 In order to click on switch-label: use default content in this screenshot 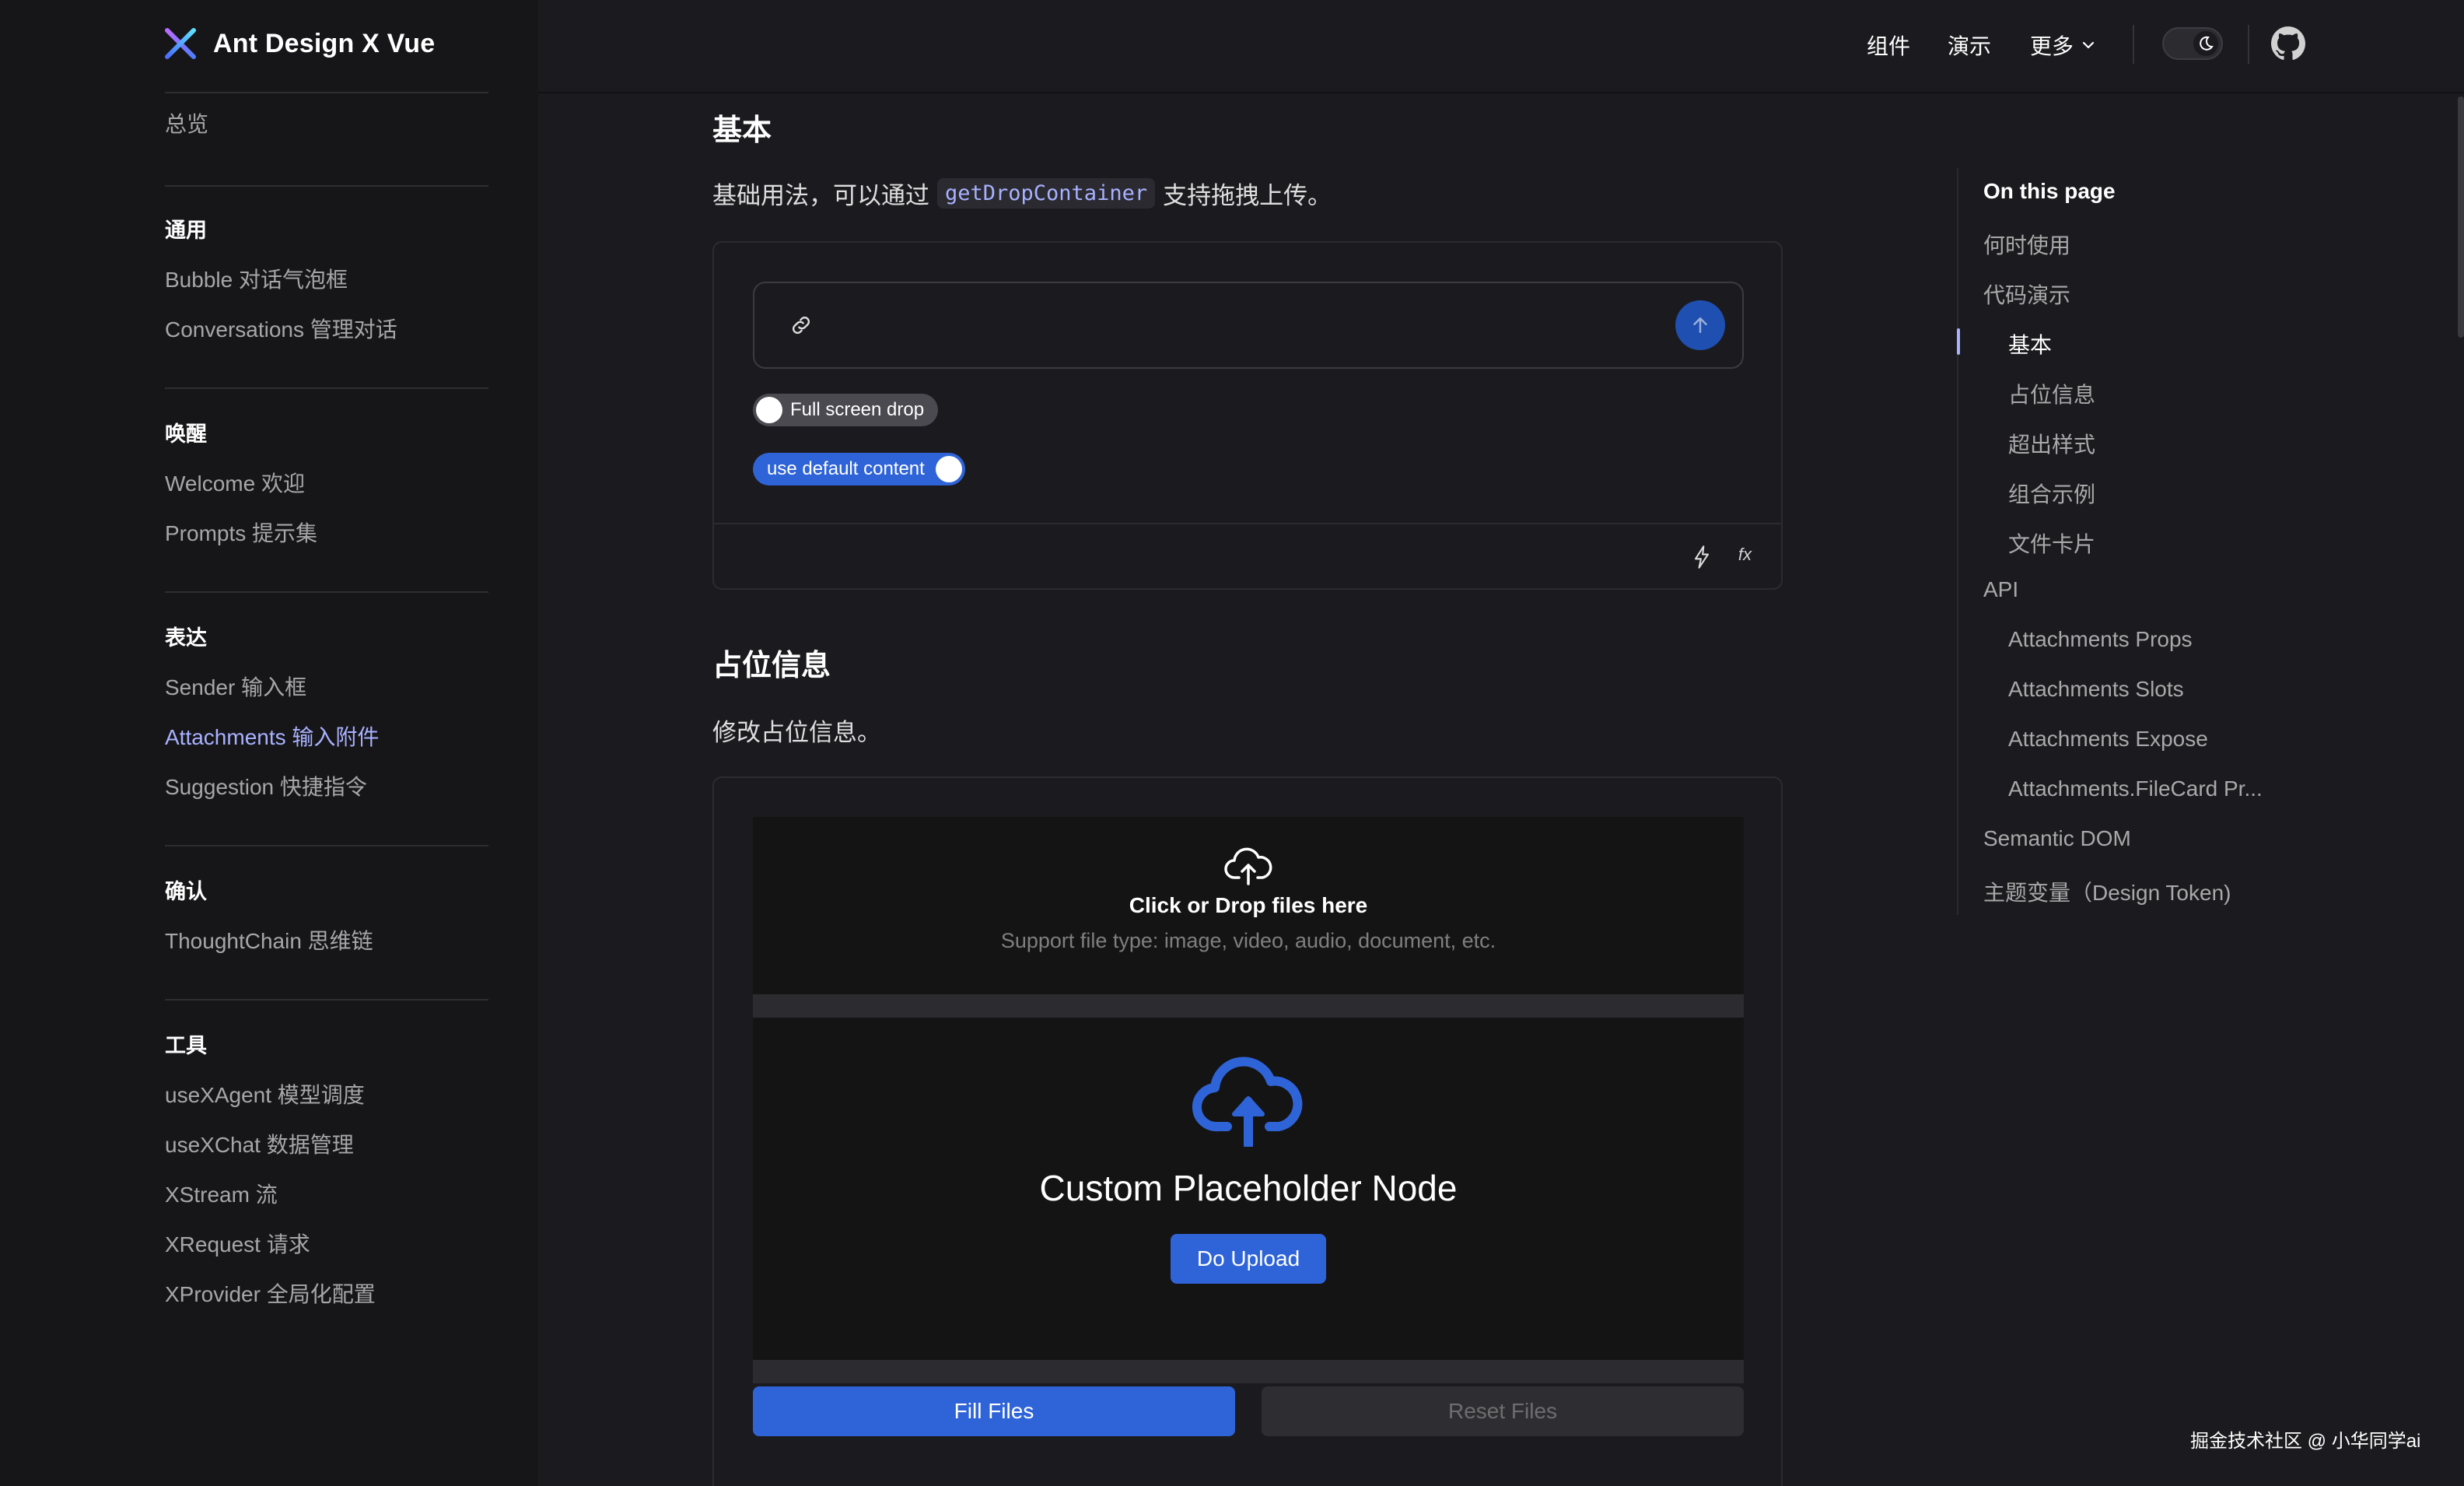, I will do `click(846, 468)`.